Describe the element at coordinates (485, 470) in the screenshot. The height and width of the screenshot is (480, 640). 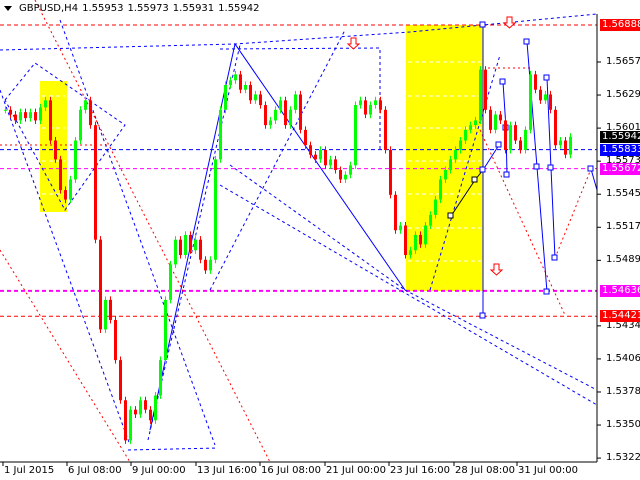
I see `x-tick-label: 28 Jul 08:00` at that location.